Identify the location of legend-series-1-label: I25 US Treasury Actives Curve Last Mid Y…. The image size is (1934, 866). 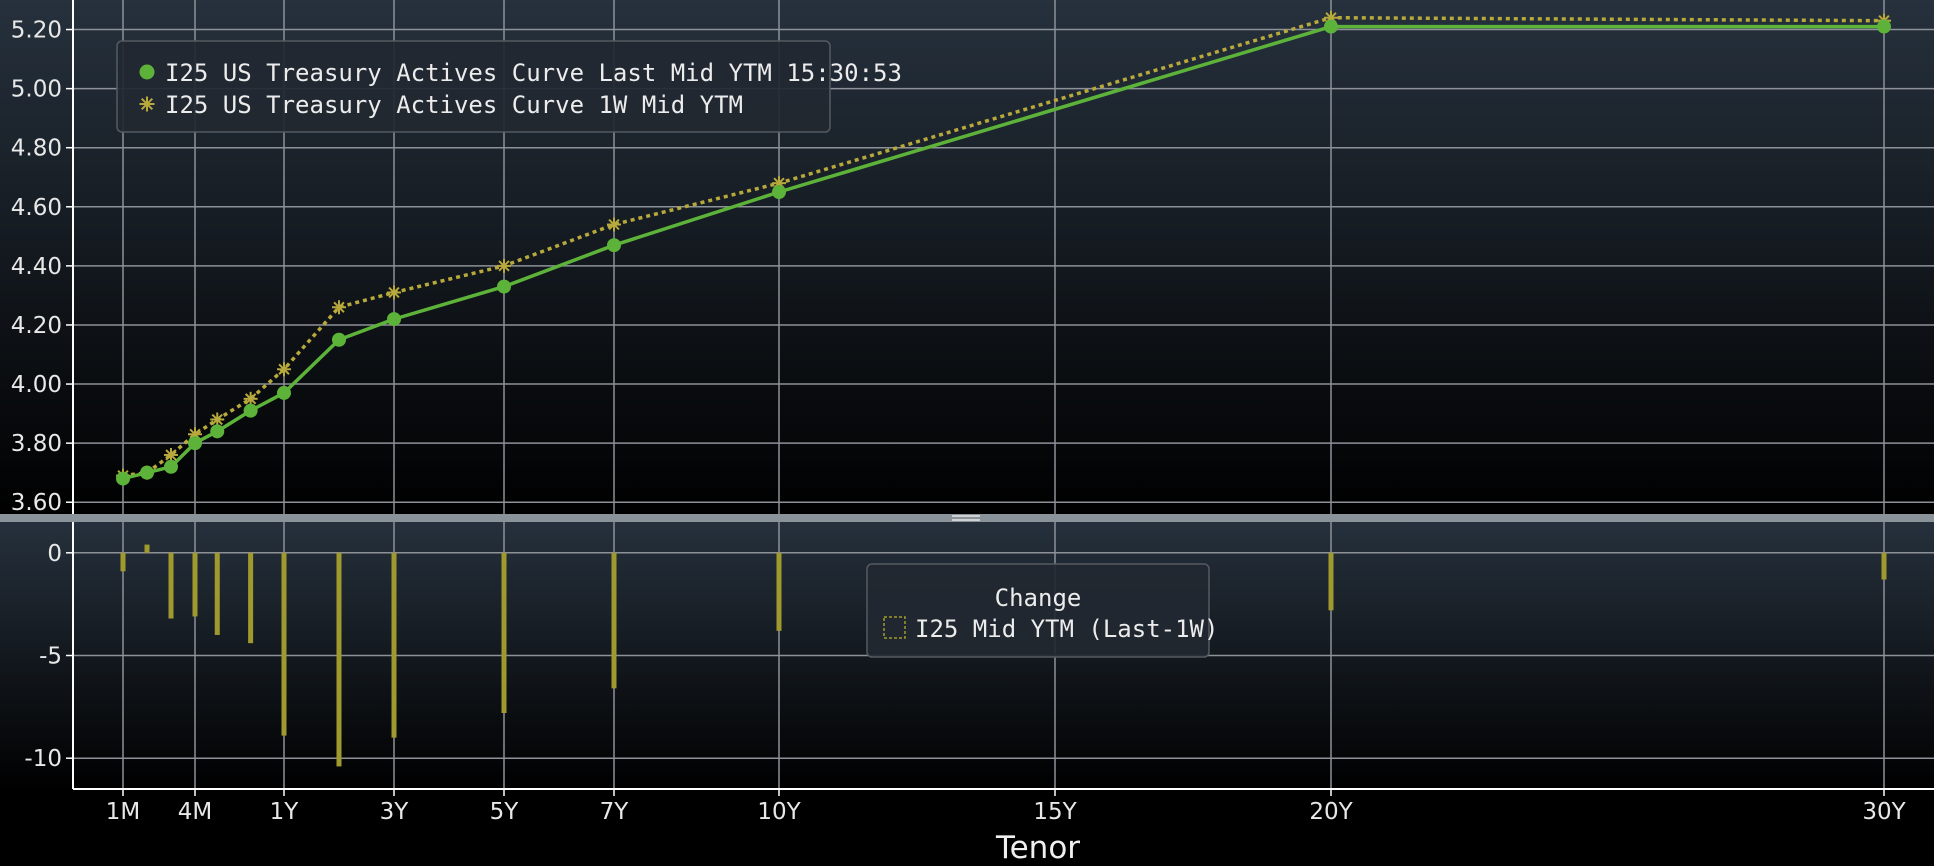
(533, 73).